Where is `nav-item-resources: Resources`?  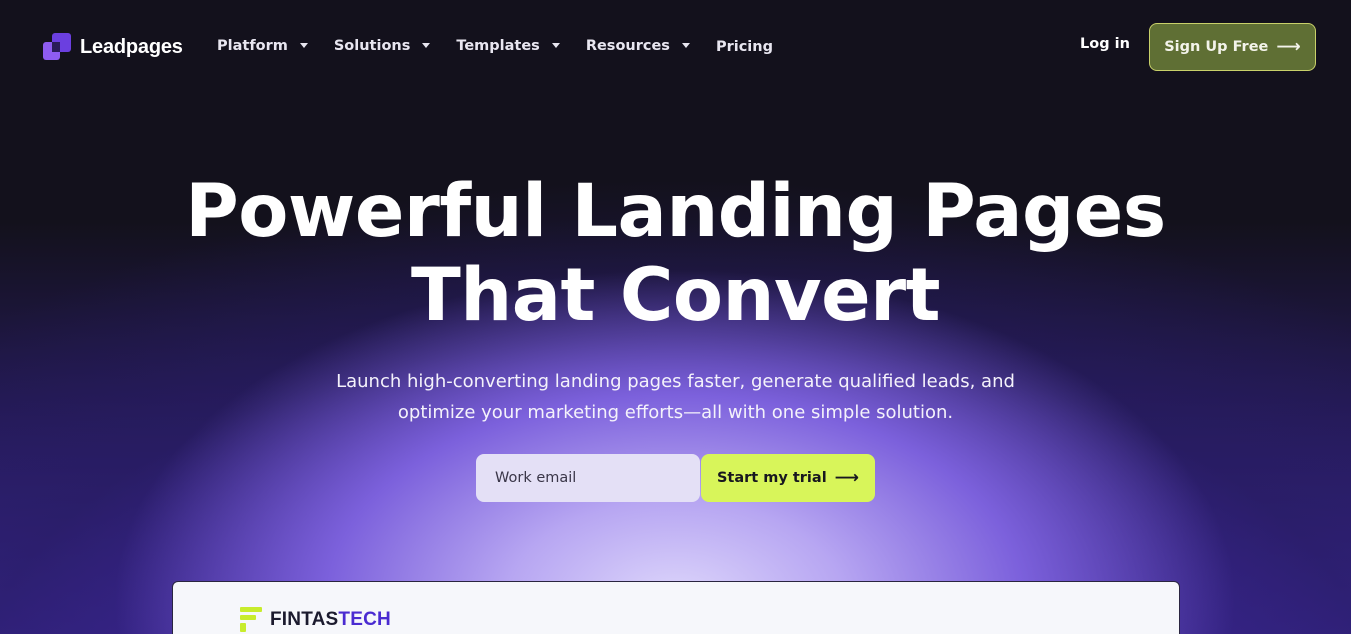
nav-item-resources: Resources is located at coordinates (638, 46).